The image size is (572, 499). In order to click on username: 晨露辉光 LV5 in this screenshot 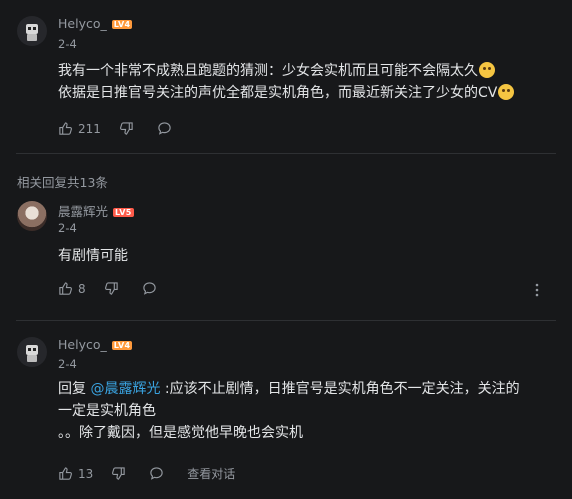, I will do `click(96, 210)`.